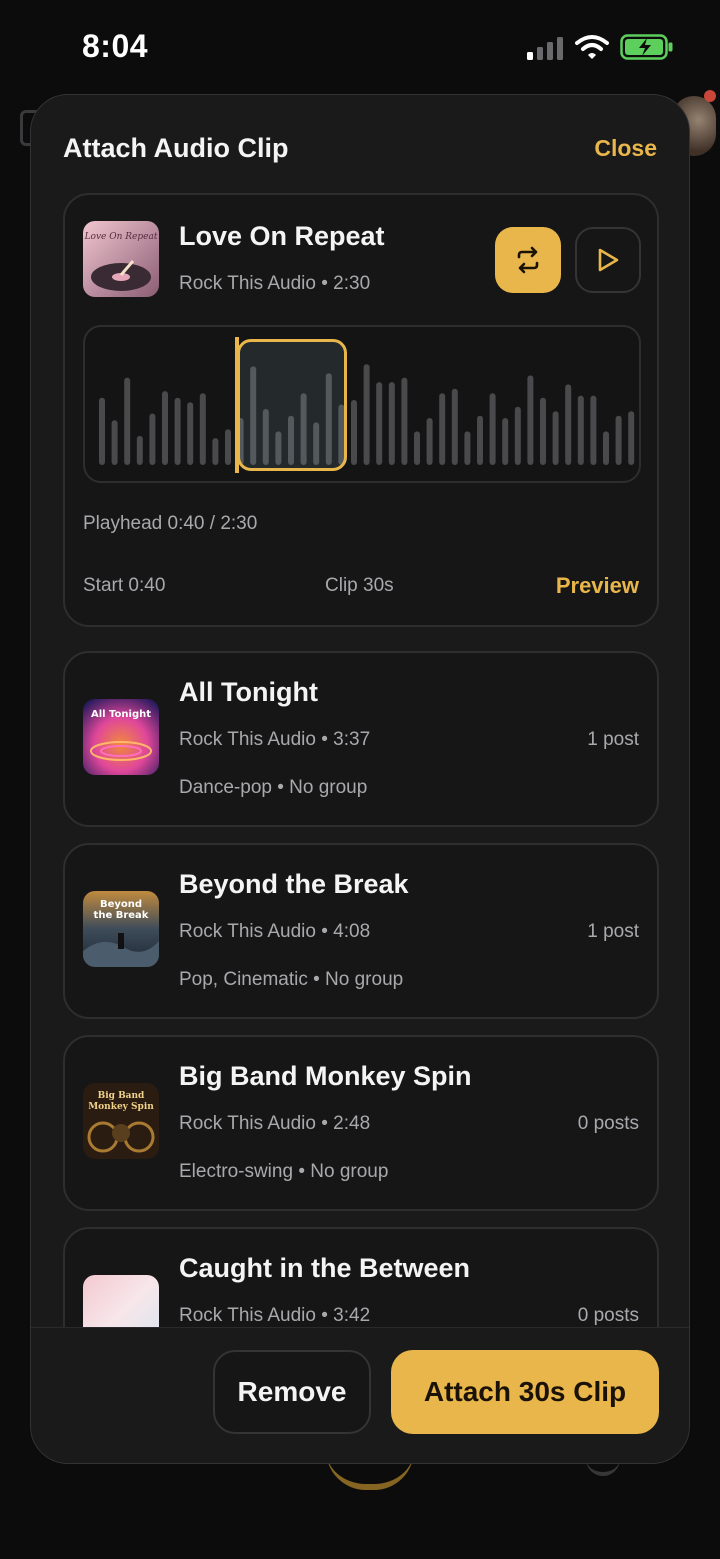 This screenshot has height=1559, width=720. Describe the element at coordinates (237, 405) in the screenshot. I see `clip-start-handle` at that location.